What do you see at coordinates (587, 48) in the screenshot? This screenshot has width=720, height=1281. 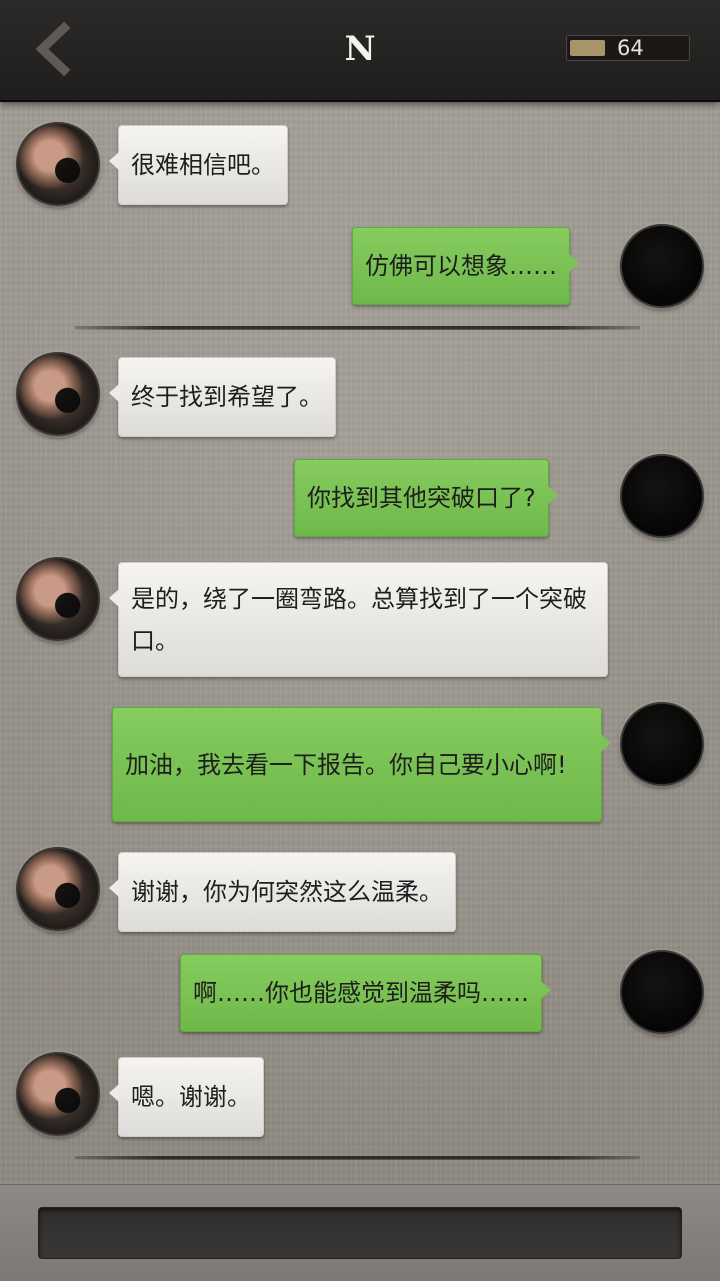 I see `energy-bar-fill` at bounding box center [587, 48].